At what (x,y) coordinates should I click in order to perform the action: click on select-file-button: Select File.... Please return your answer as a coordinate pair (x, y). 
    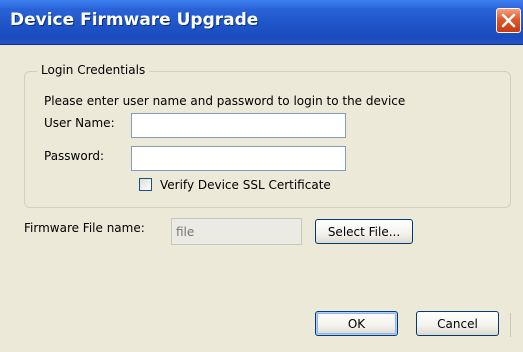
    Looking at the image, I should click on (364, 231).